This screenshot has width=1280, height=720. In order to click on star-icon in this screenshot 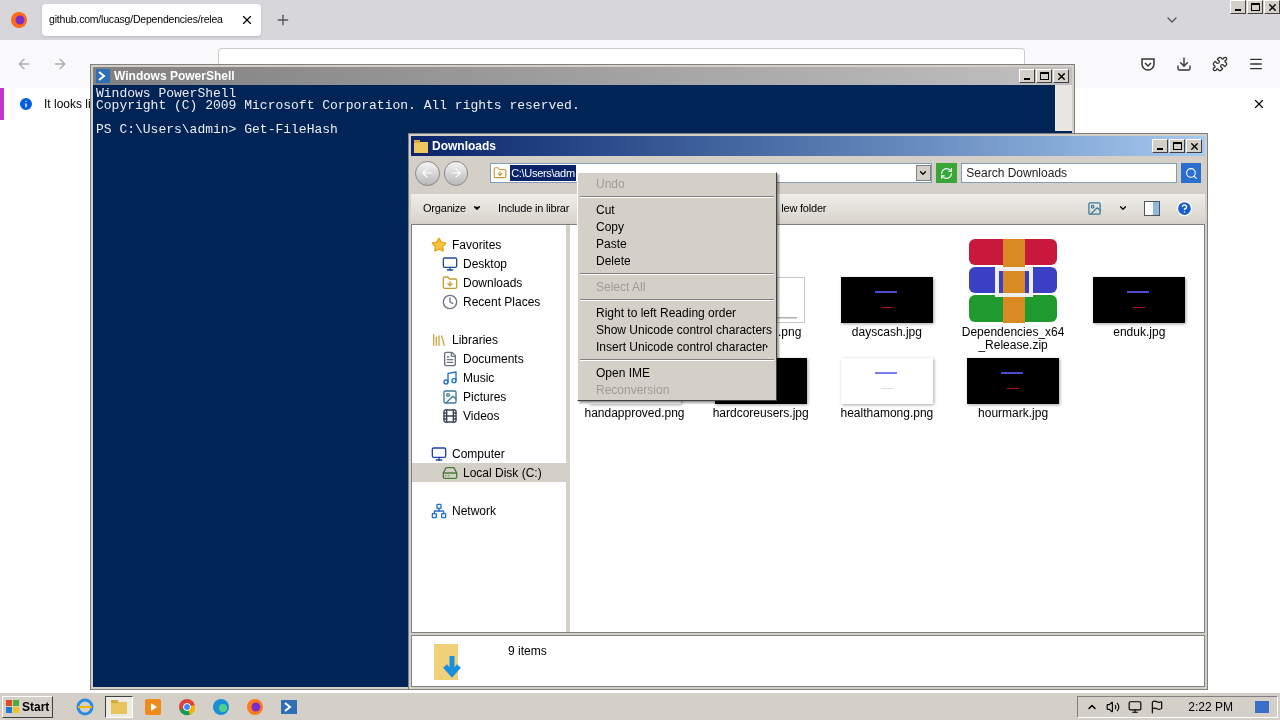, I will do `click(439, 244)`.